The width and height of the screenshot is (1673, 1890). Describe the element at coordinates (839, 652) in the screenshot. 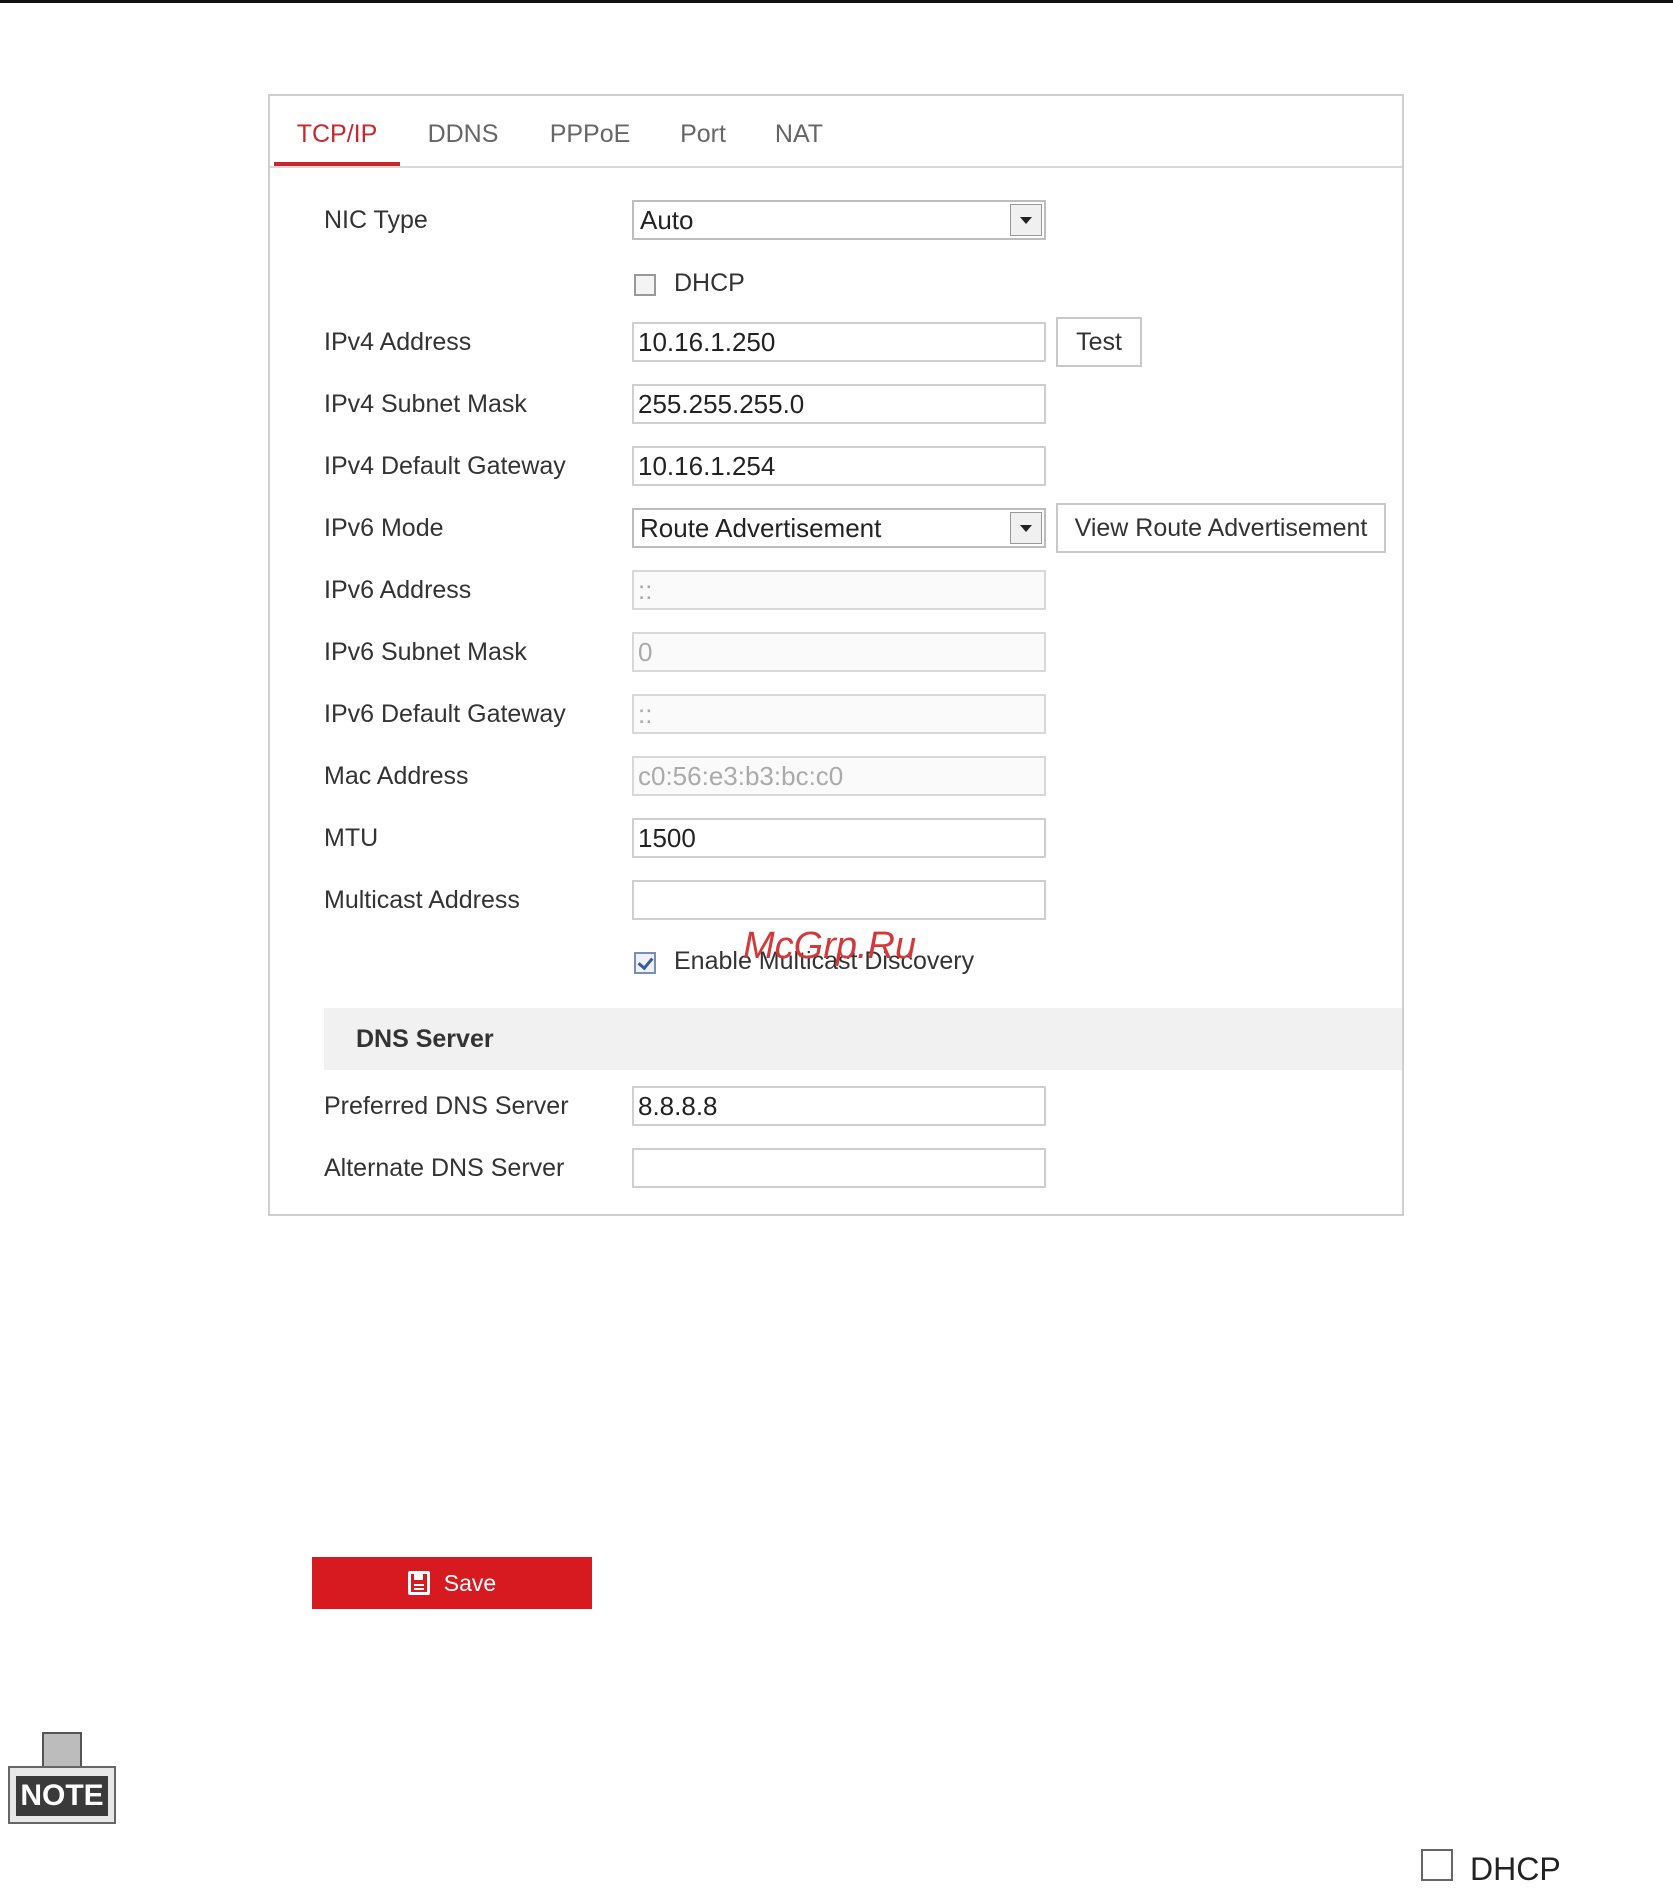

I see `ipv6-subnet-input` at that location.